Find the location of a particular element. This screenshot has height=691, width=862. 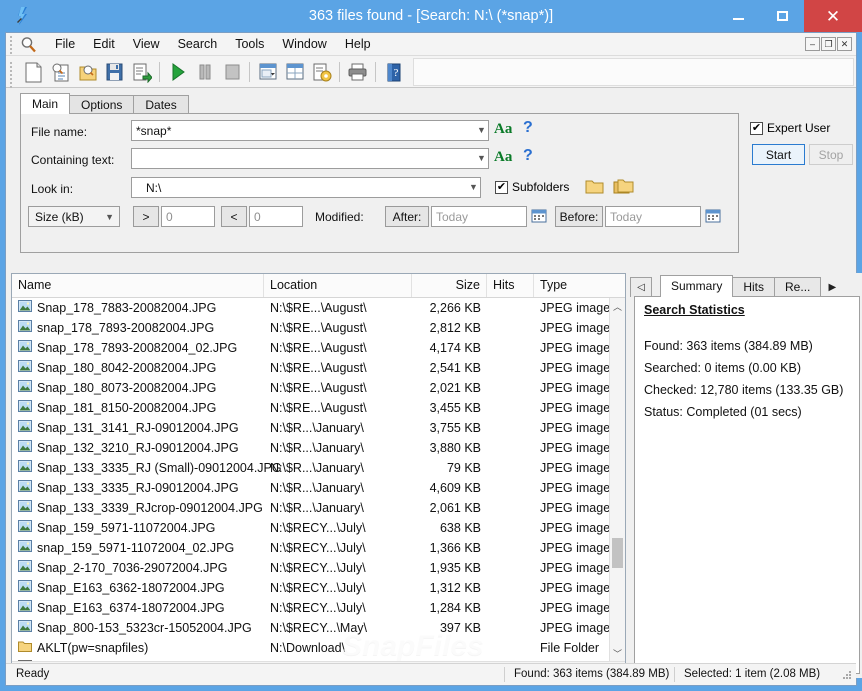

lookin-input is located at coordinates (306, 187).